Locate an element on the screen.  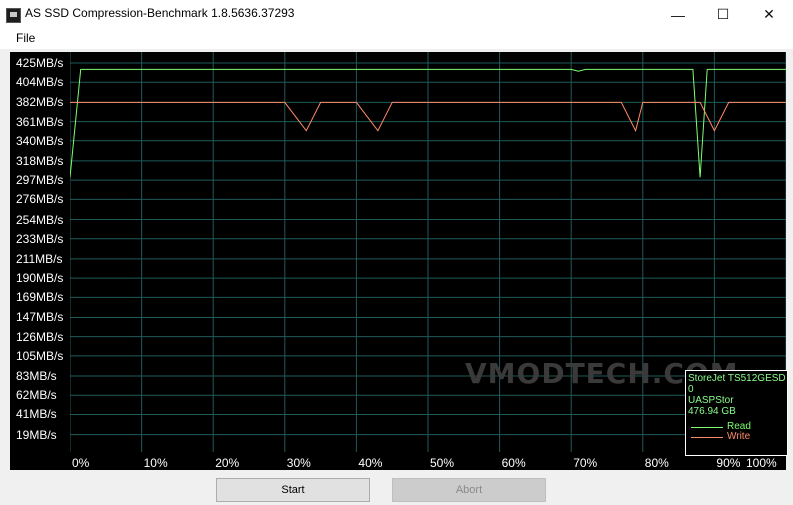
menu-bar: File is located at coordinates (396, 39).